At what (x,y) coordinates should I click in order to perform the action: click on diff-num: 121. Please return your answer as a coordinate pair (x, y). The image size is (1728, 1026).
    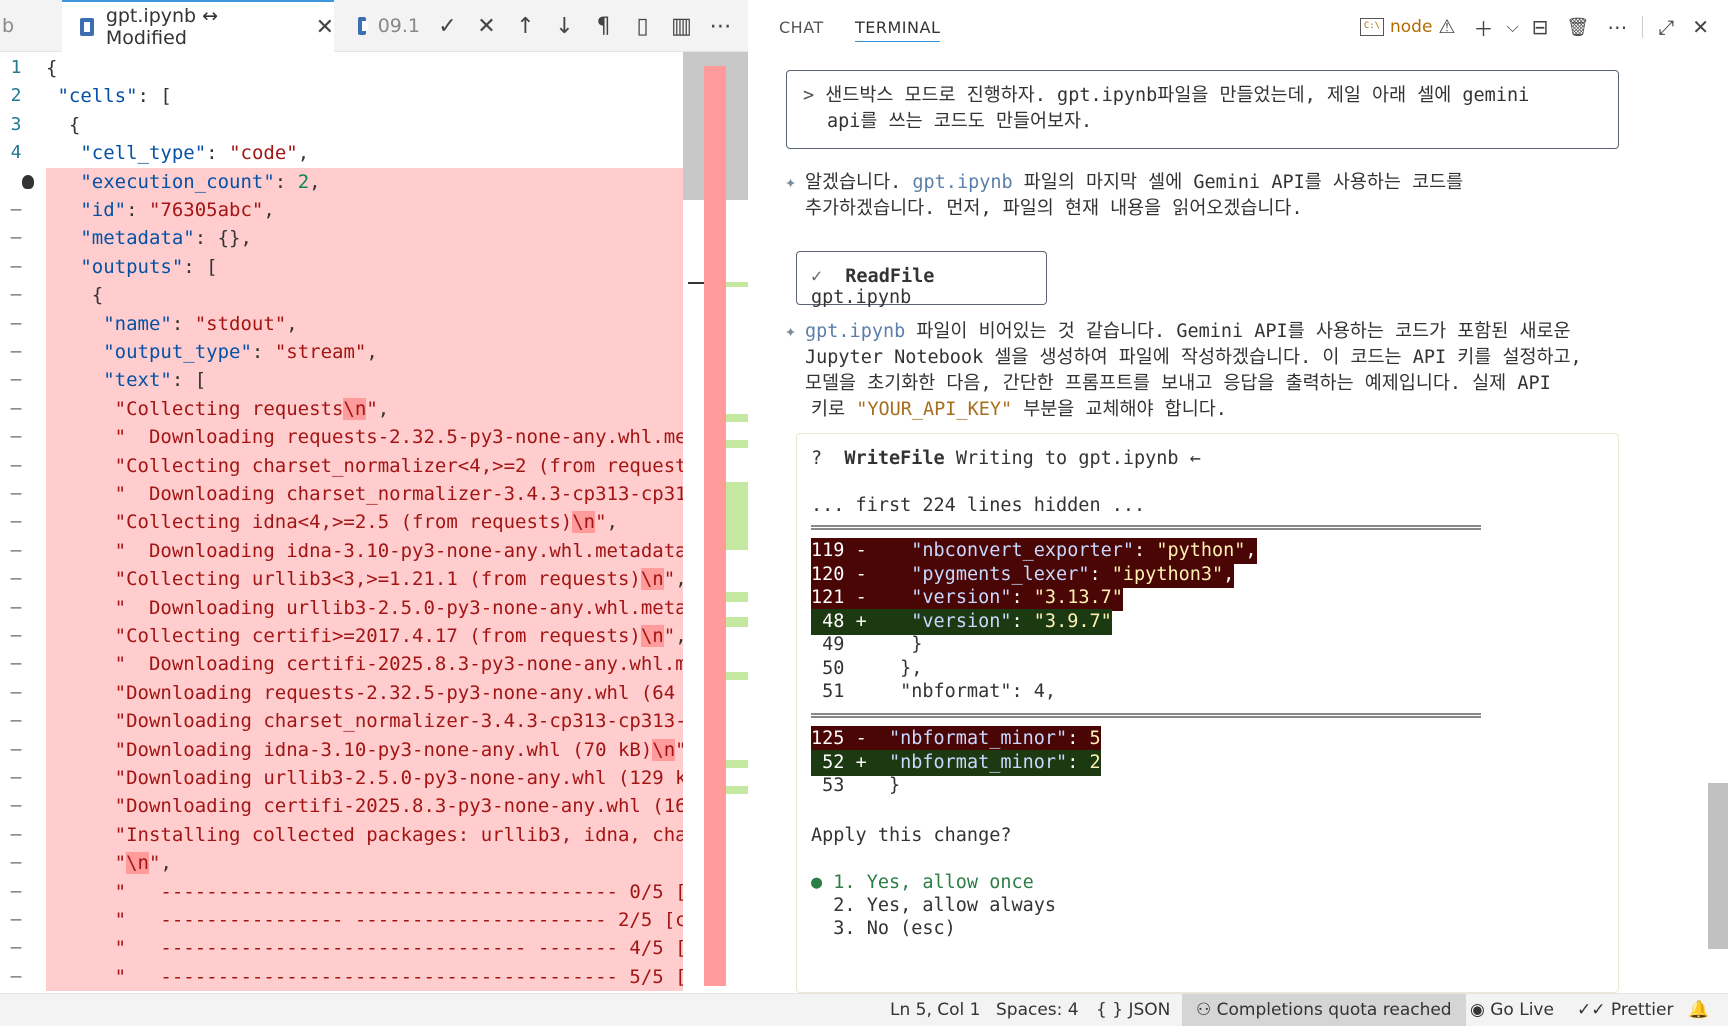
    Looking at the image, I should click on (828, 597).